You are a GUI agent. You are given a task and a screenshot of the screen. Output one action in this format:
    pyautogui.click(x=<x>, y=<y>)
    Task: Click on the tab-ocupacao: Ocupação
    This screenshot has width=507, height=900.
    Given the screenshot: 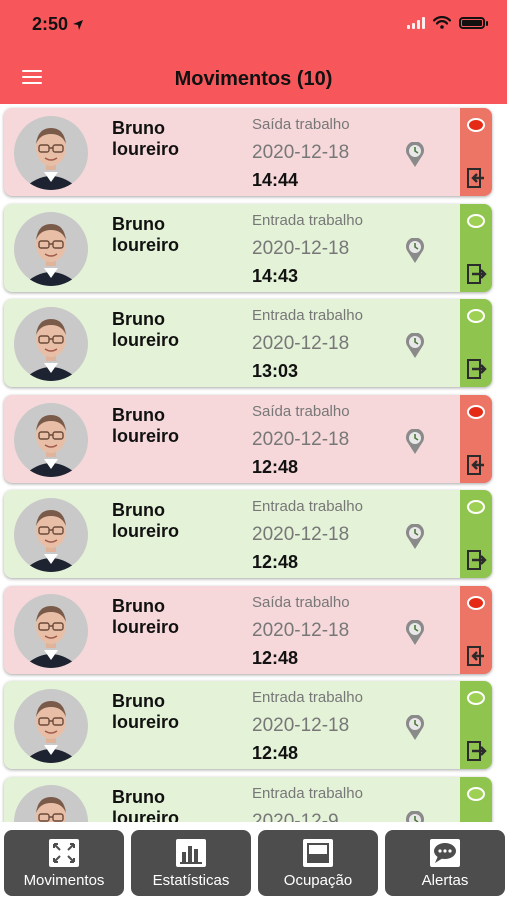 What is the action you would take?
    pyautogui.click(x=318, y=863)
    